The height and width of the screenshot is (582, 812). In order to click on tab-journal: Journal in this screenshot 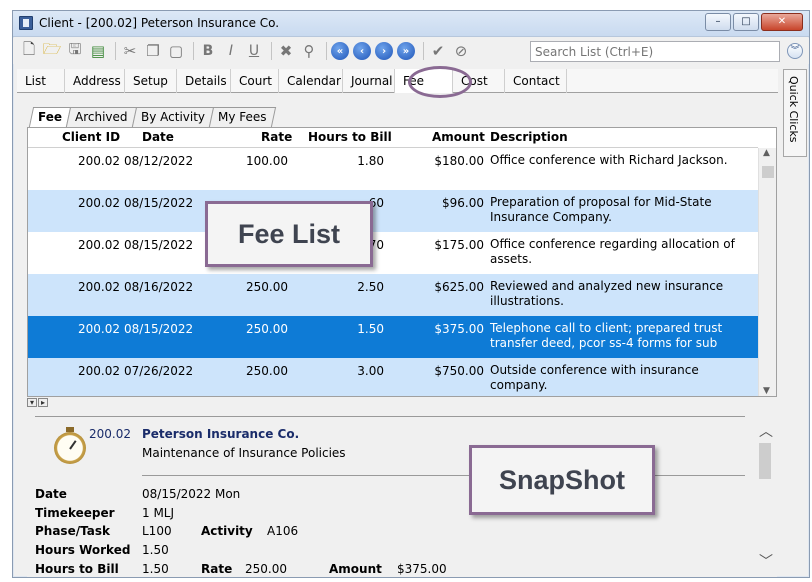, I will do `click(369, 81)`.